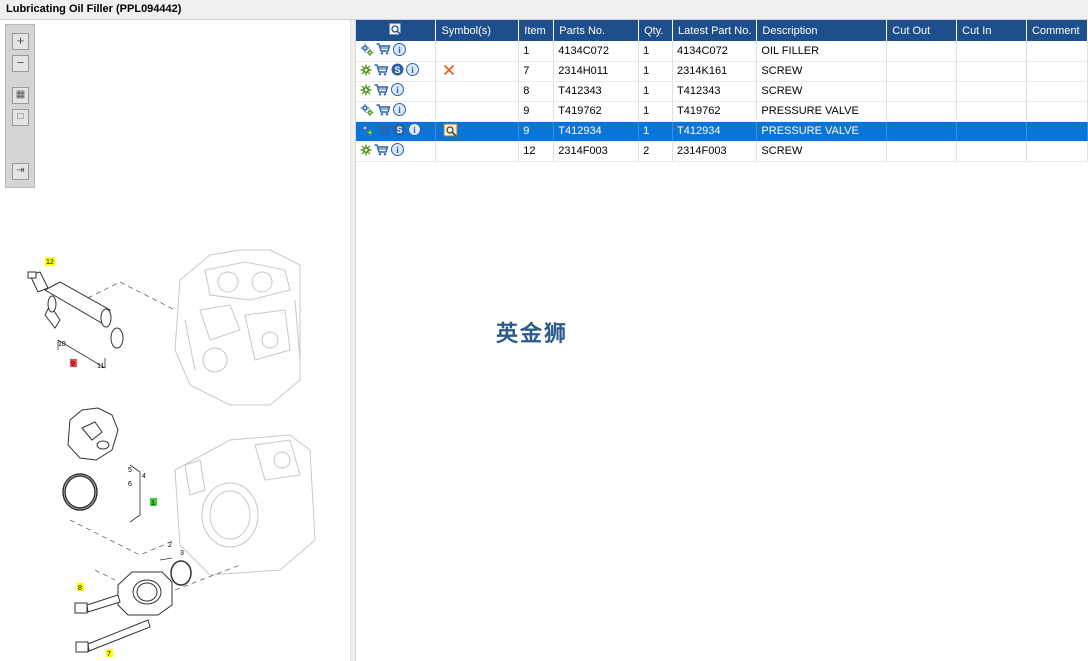 This screenshot has width=1088, height=661. I want to click on engine-block-lower, so click(245, 505).